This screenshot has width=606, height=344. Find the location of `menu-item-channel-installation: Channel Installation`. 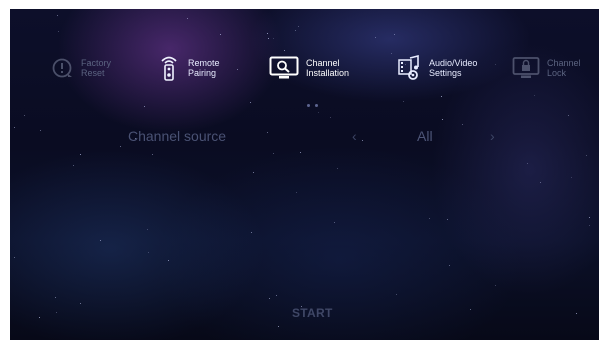

menu-item-channel-installation: Channel Installation is located at coordinates (309, 68).